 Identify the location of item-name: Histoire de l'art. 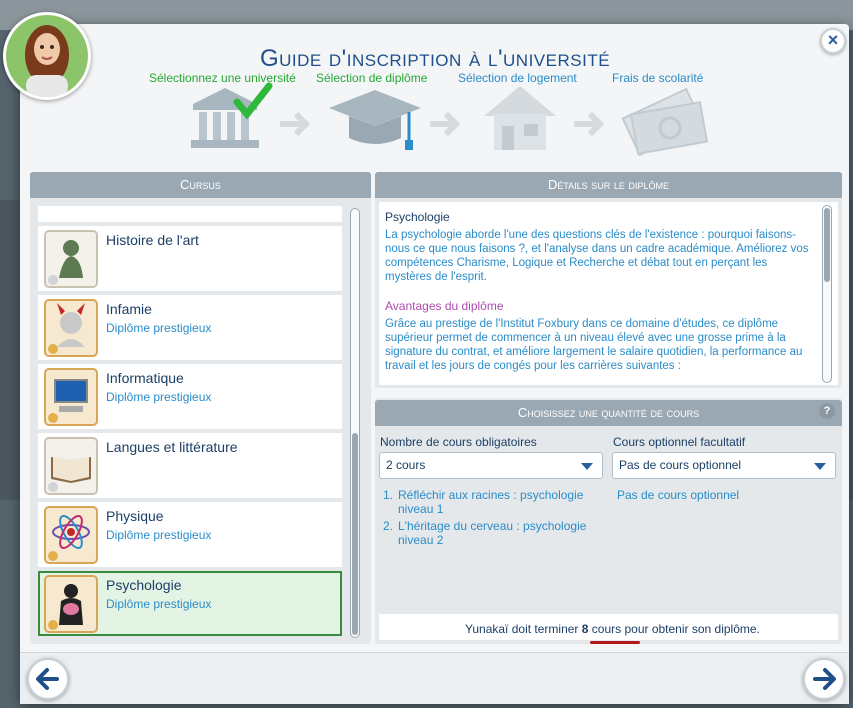
(152, 240).